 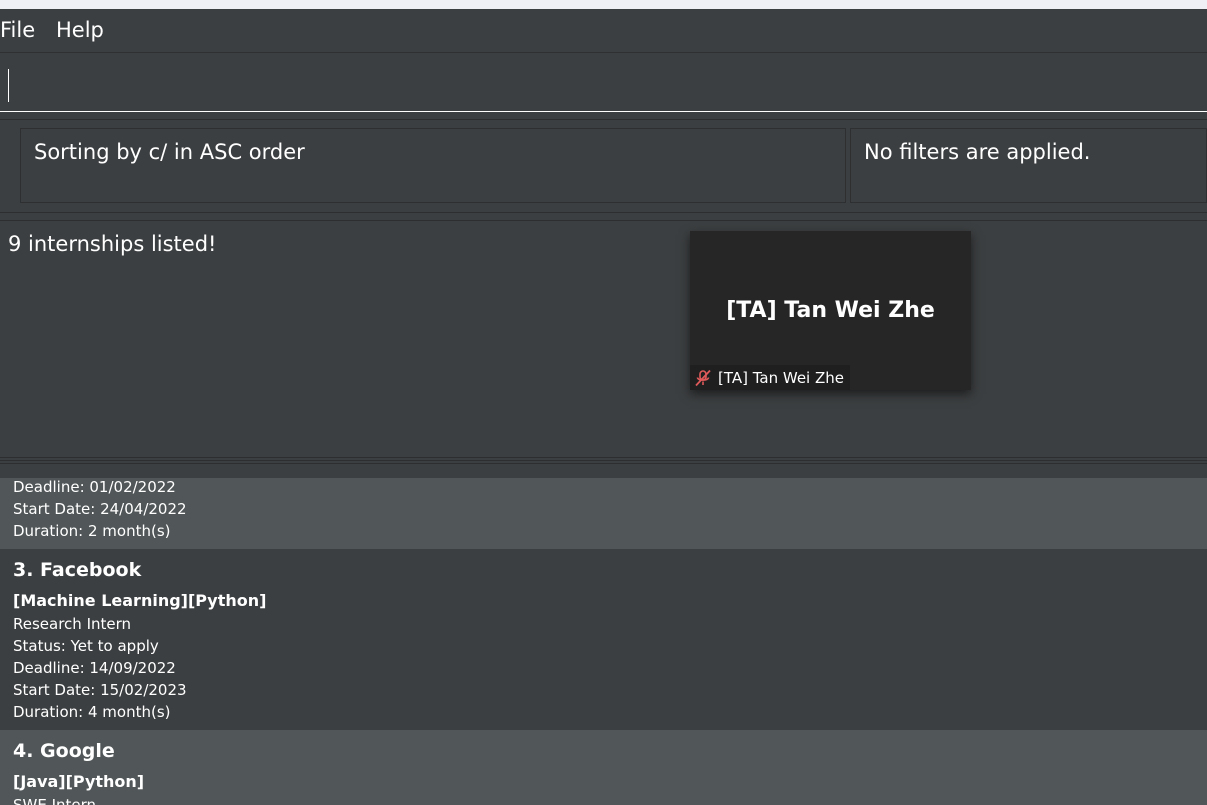 What do you see at coordinates (100, 509) in the screenshot?
I see `start-date-text: Start Date: 24/04/2022` at bounding box center [100, 509].